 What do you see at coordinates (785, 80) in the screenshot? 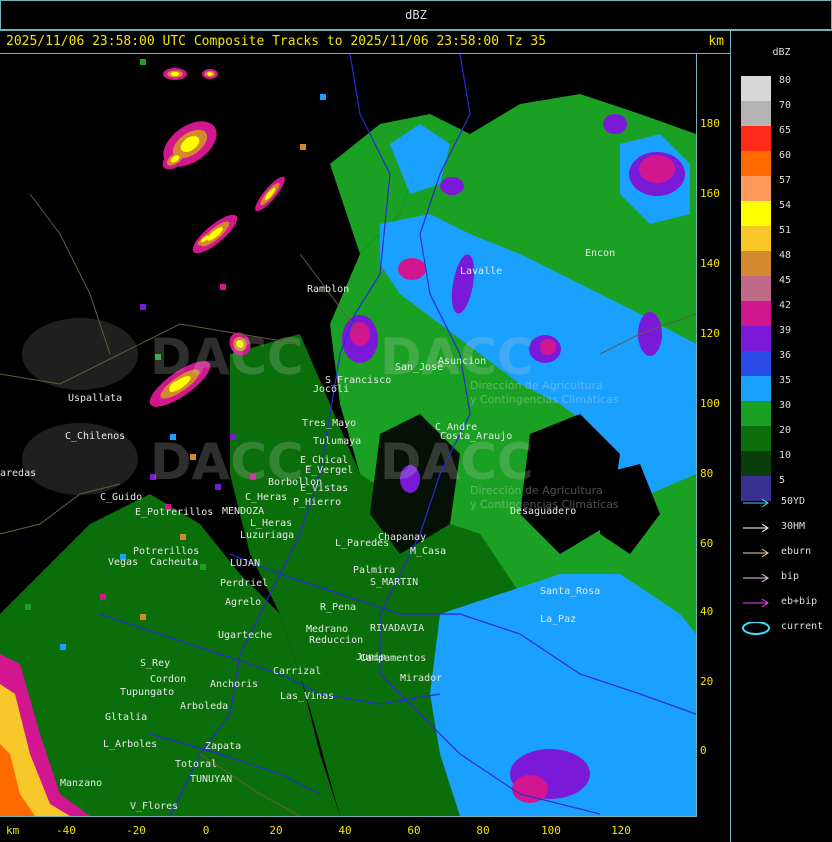
I see `colorbar-level-label: 80` at bounding box center [785, 80].